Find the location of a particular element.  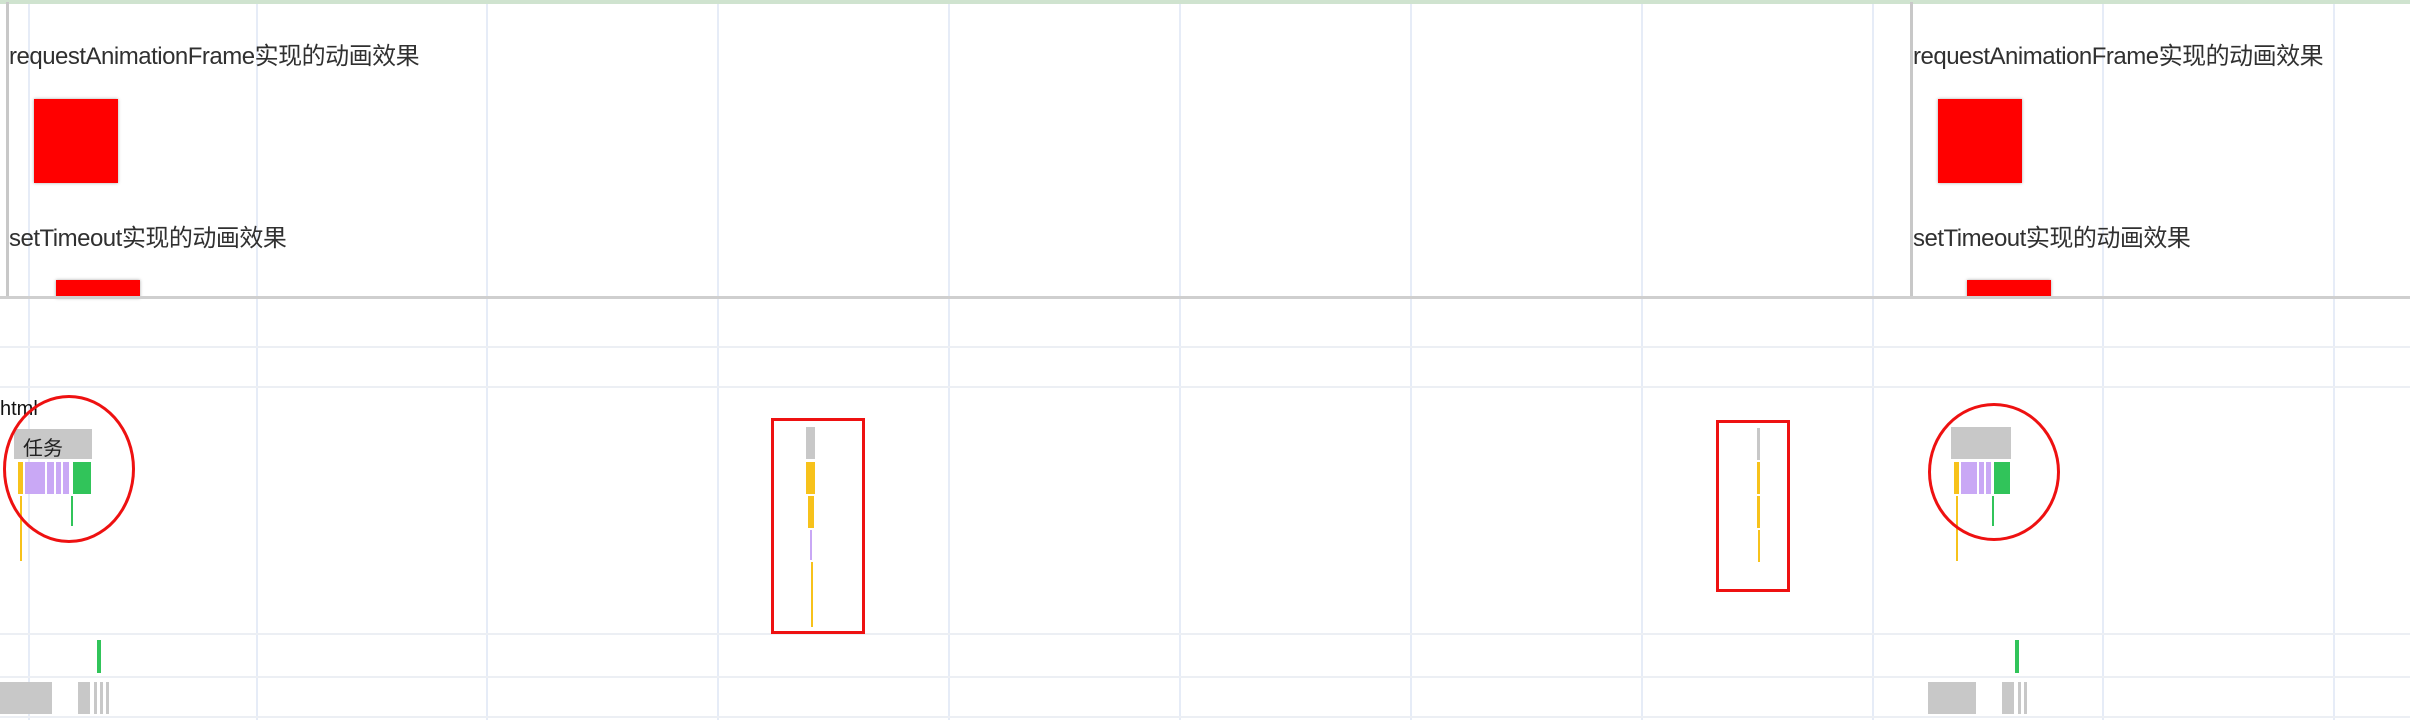

screenshots-bottom-border is located at coordinates (1205, 297).